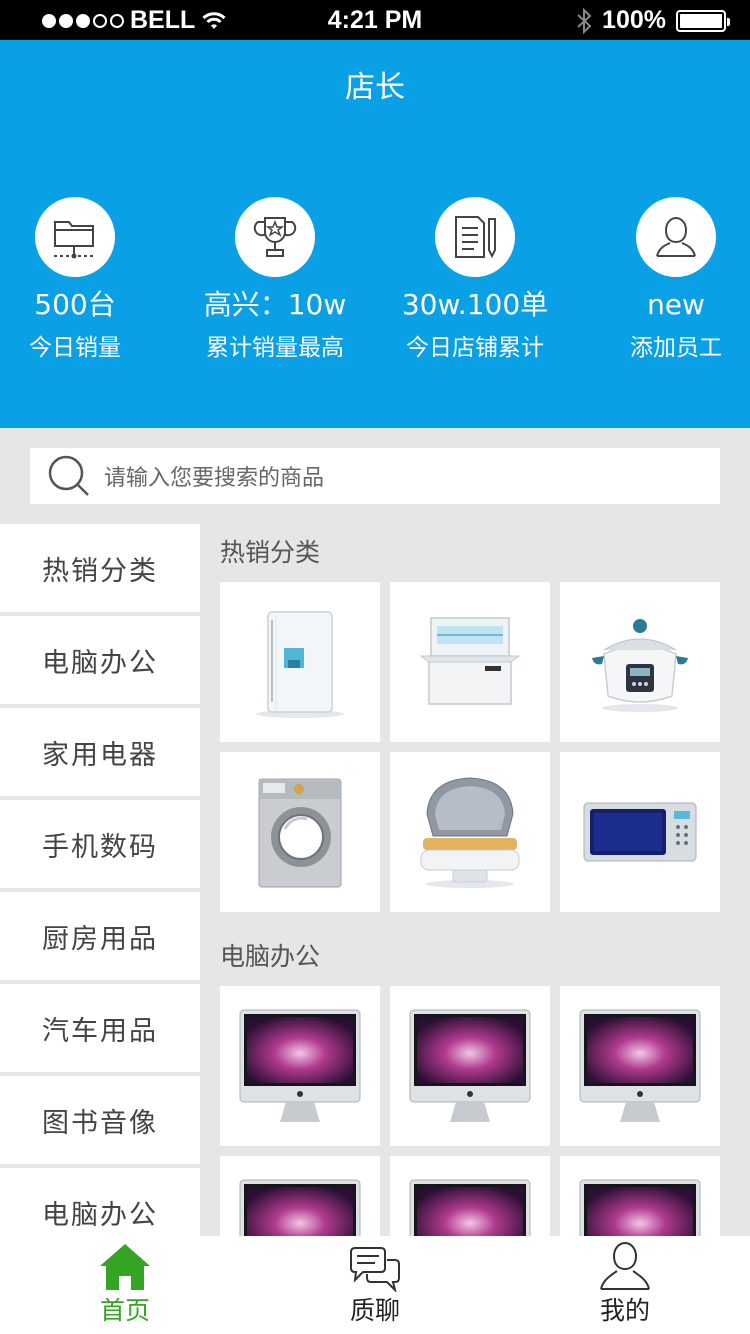 This screenshot has width=750, height=1334. I want to click on sidebar-item-books-media: 图书音像, so click(100, 1120).